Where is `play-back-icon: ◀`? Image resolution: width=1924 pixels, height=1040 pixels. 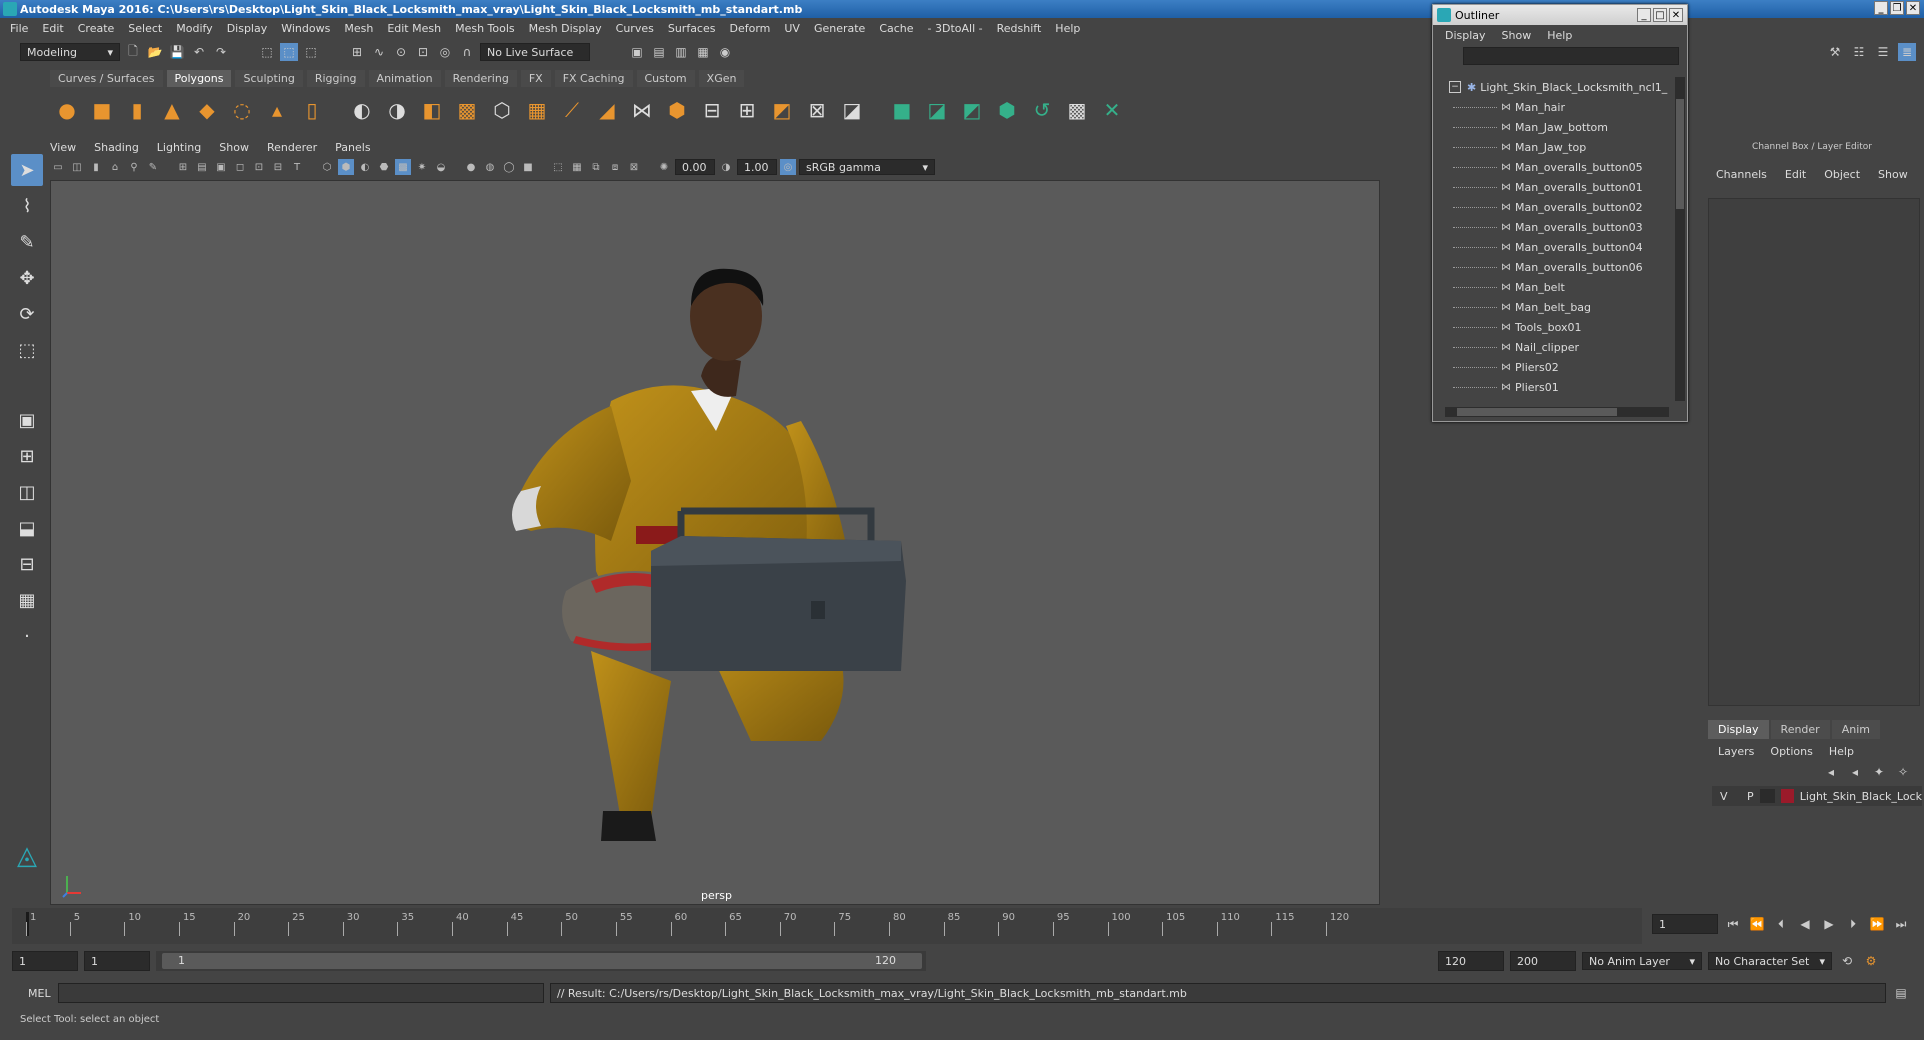 play-back-icon: ◀ is located at coordinates (1805, 924).